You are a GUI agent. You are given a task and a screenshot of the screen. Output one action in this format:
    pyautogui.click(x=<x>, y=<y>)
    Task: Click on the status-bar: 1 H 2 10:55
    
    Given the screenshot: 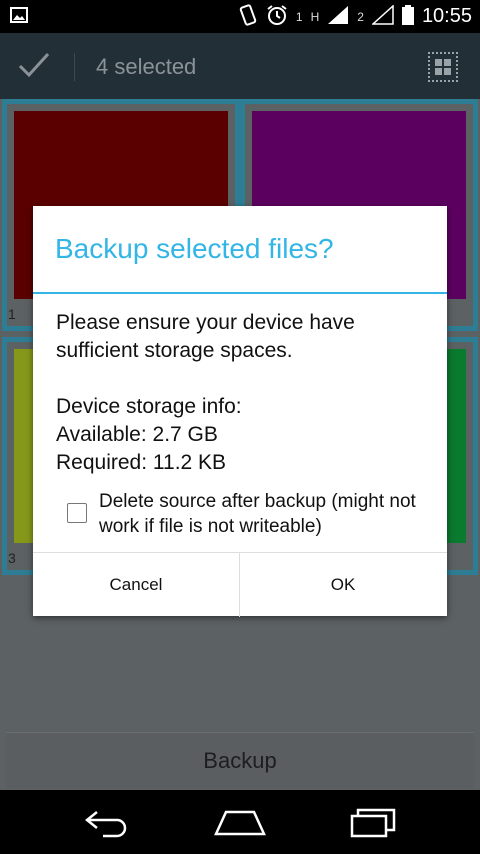 What is the action you would take?
    pyautogui.click(x=240, y=16)
    